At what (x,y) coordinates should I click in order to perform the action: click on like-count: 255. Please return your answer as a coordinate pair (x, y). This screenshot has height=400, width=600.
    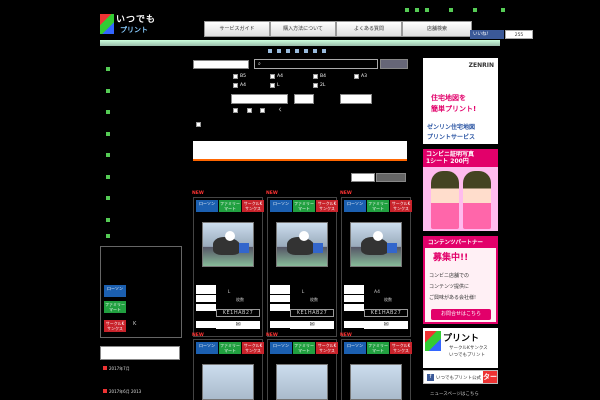
    Looking at the image, I should click on (519, 34).